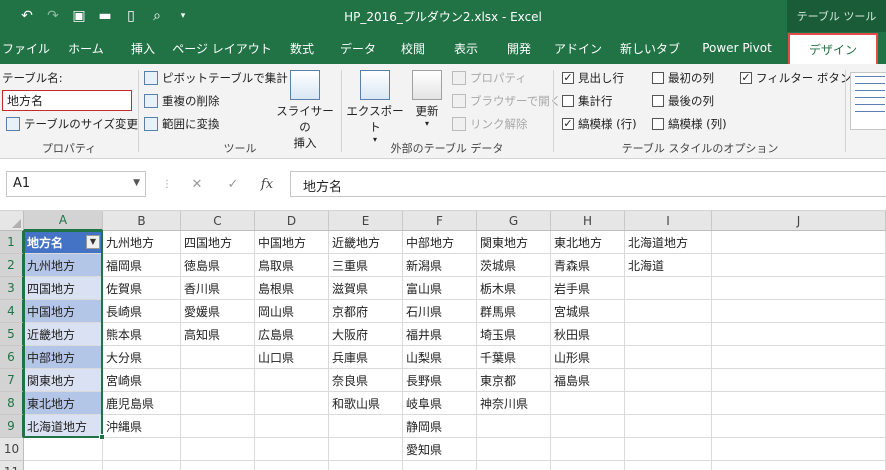  Describe the element at coordinates (93, 242) in the screenshot. I see `dropdown-filter-icon: ▼` at that location.